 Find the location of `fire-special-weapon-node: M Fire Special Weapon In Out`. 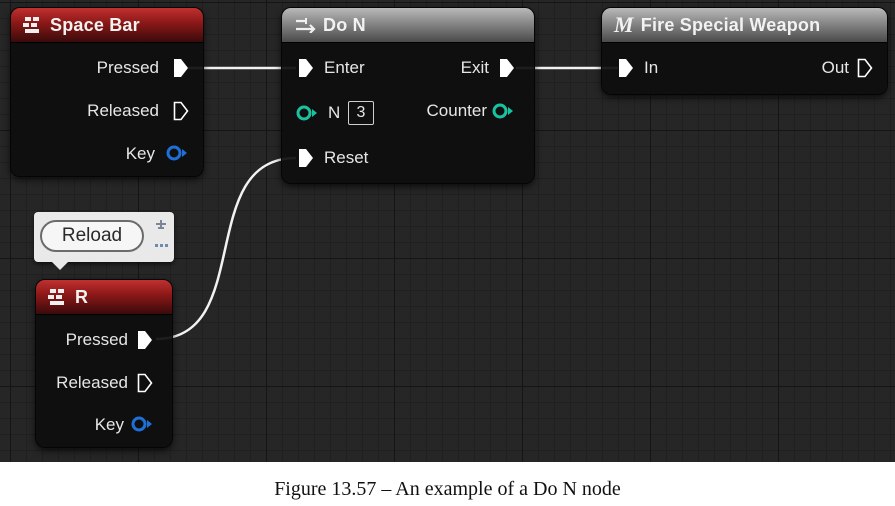

fire-special-weapon-node: M Fire Special Weapon In Out is located at coordinates (744, 51).